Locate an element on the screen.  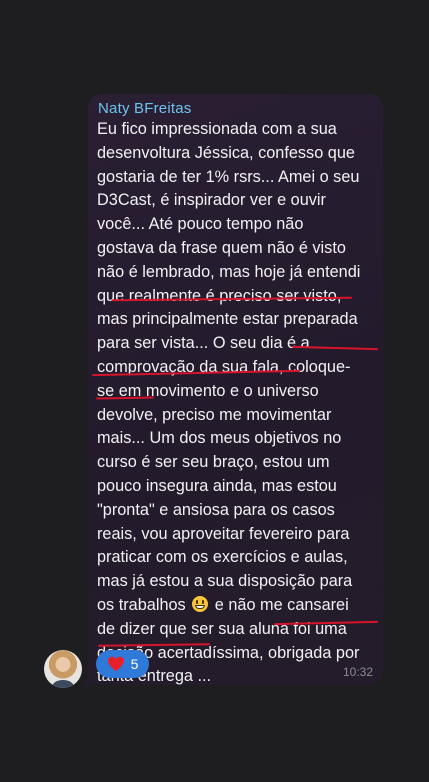
message-line: não é lembrado, mas hoje já entendi is located at coordinates (229, 271).